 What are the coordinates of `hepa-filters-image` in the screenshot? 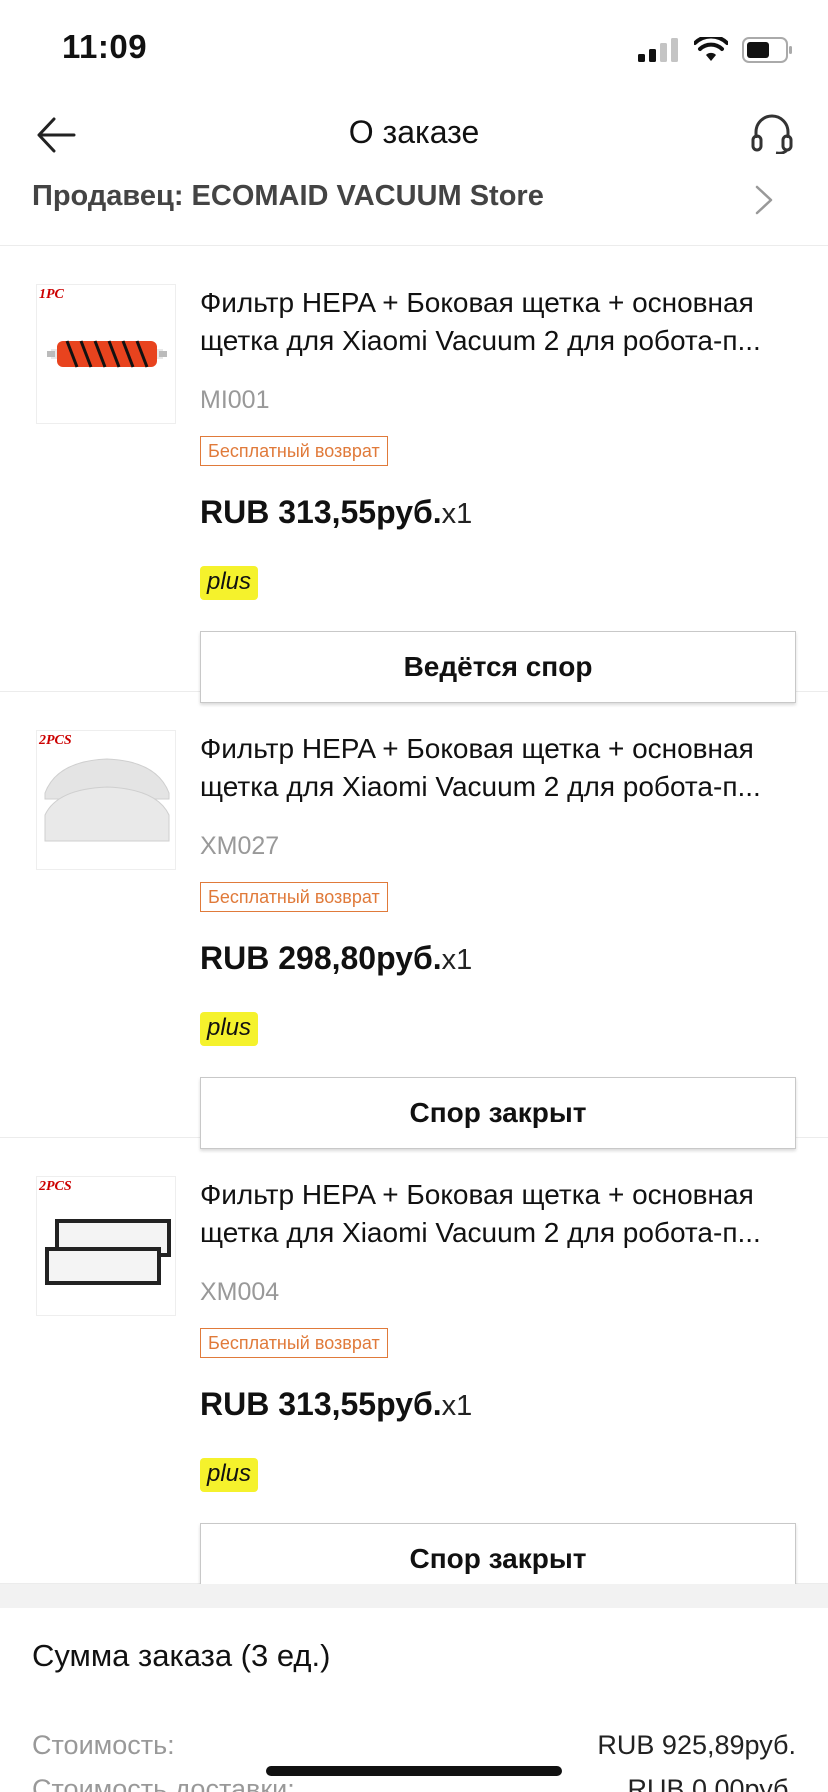 It's located at (108, 1252).